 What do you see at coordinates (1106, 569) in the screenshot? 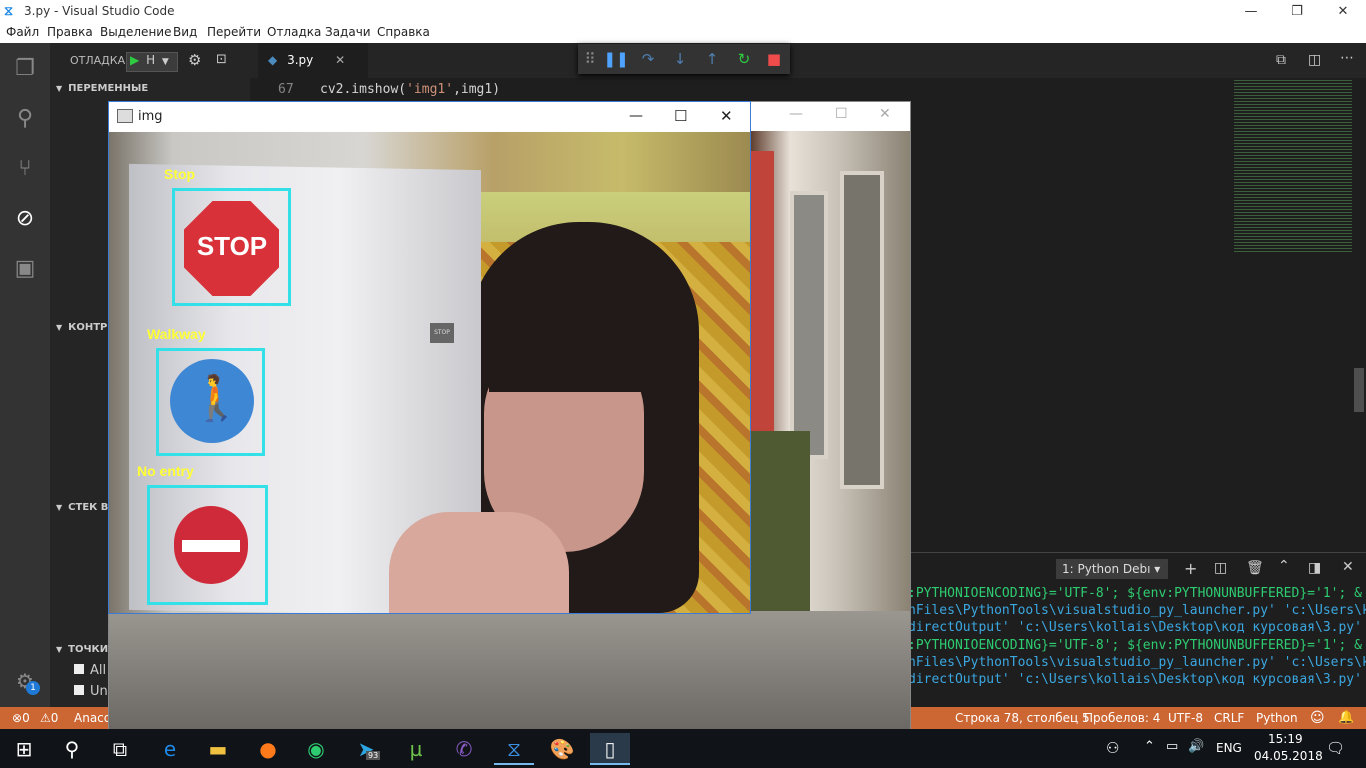
I see `terminal-select-value: 1: Python Debı` at bounding box center [1106, 569].